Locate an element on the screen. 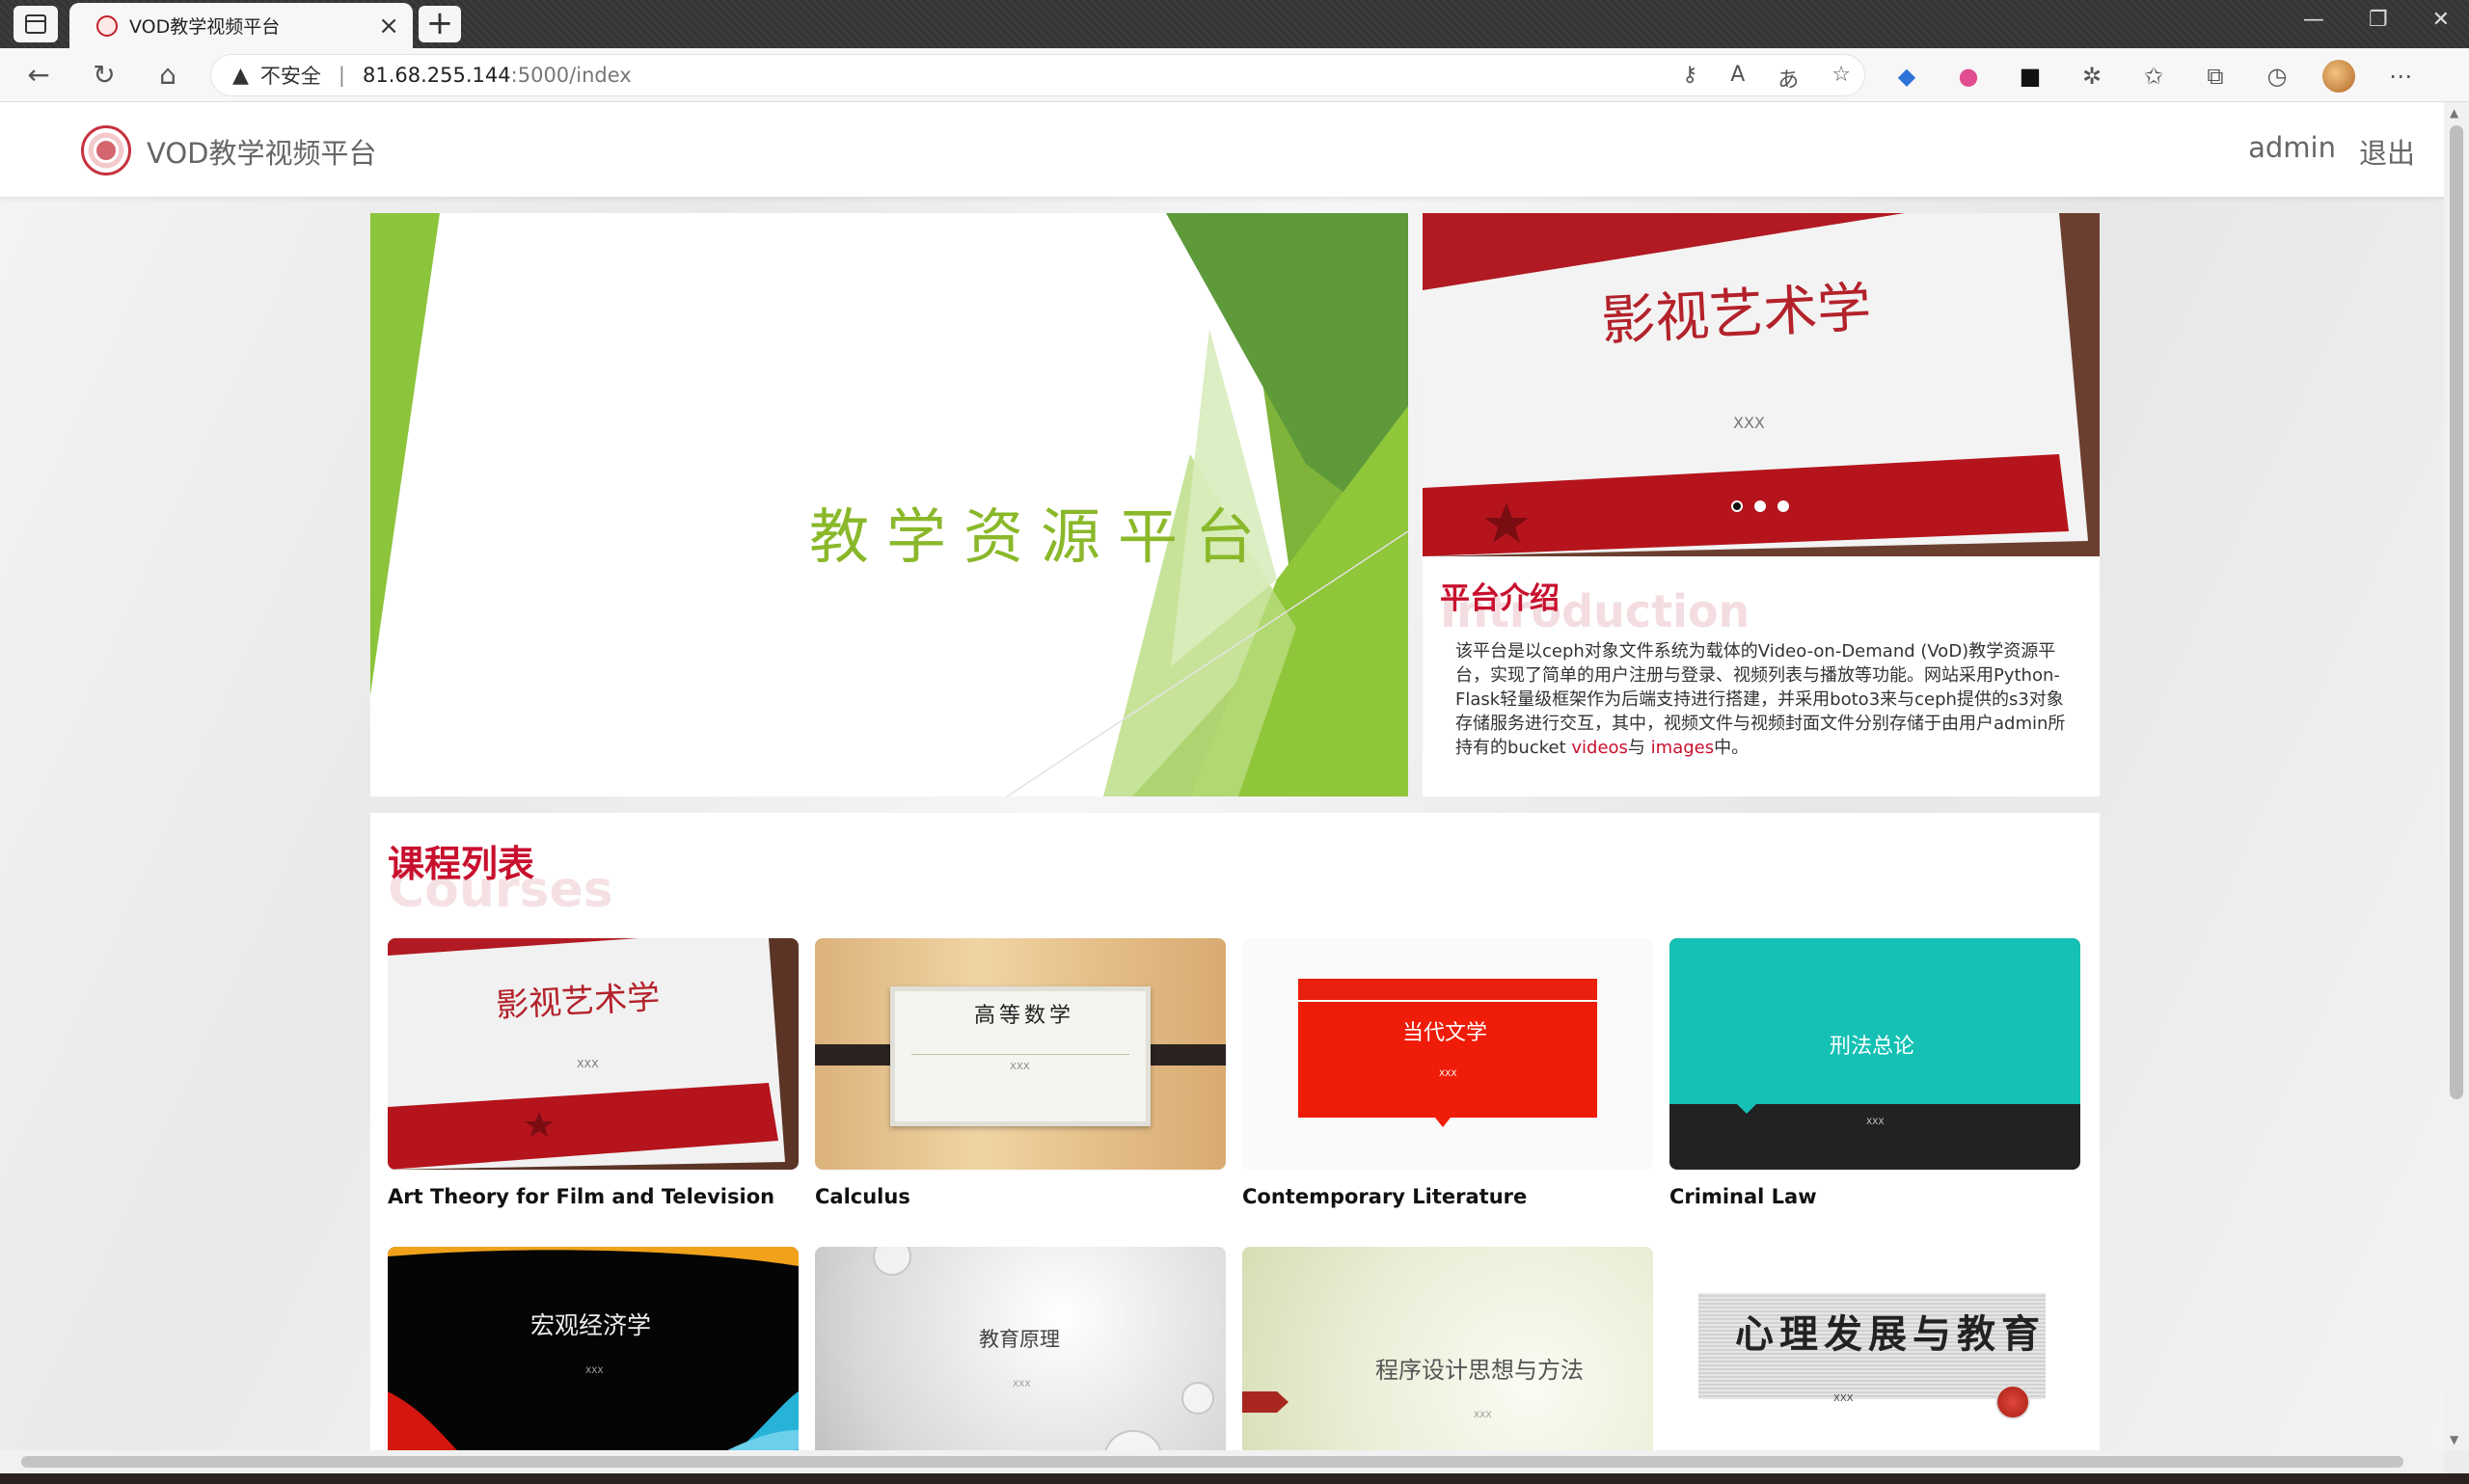 The width and height of the screenshot is (2469, 1484). course-cover: 宏观经济学 XXX is located at coordinates (594, 1348).